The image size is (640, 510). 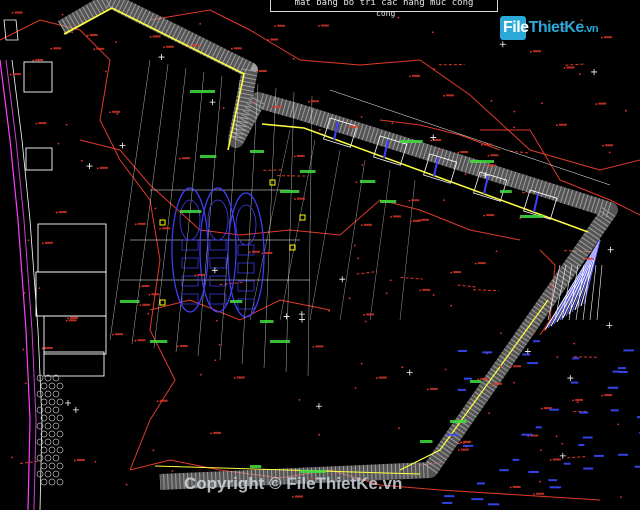 I want to click on contour-dash, so click(x=273, y=170).